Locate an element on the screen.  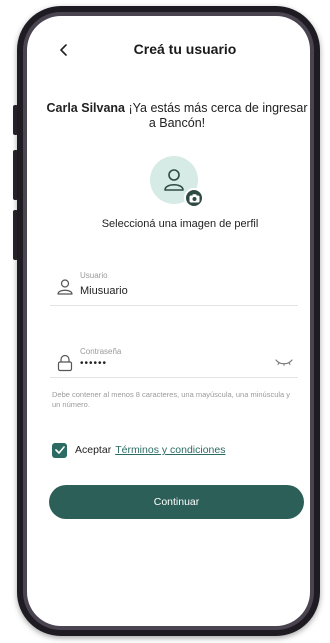
password-label: Contraseña is located at coordinates (101, 351).